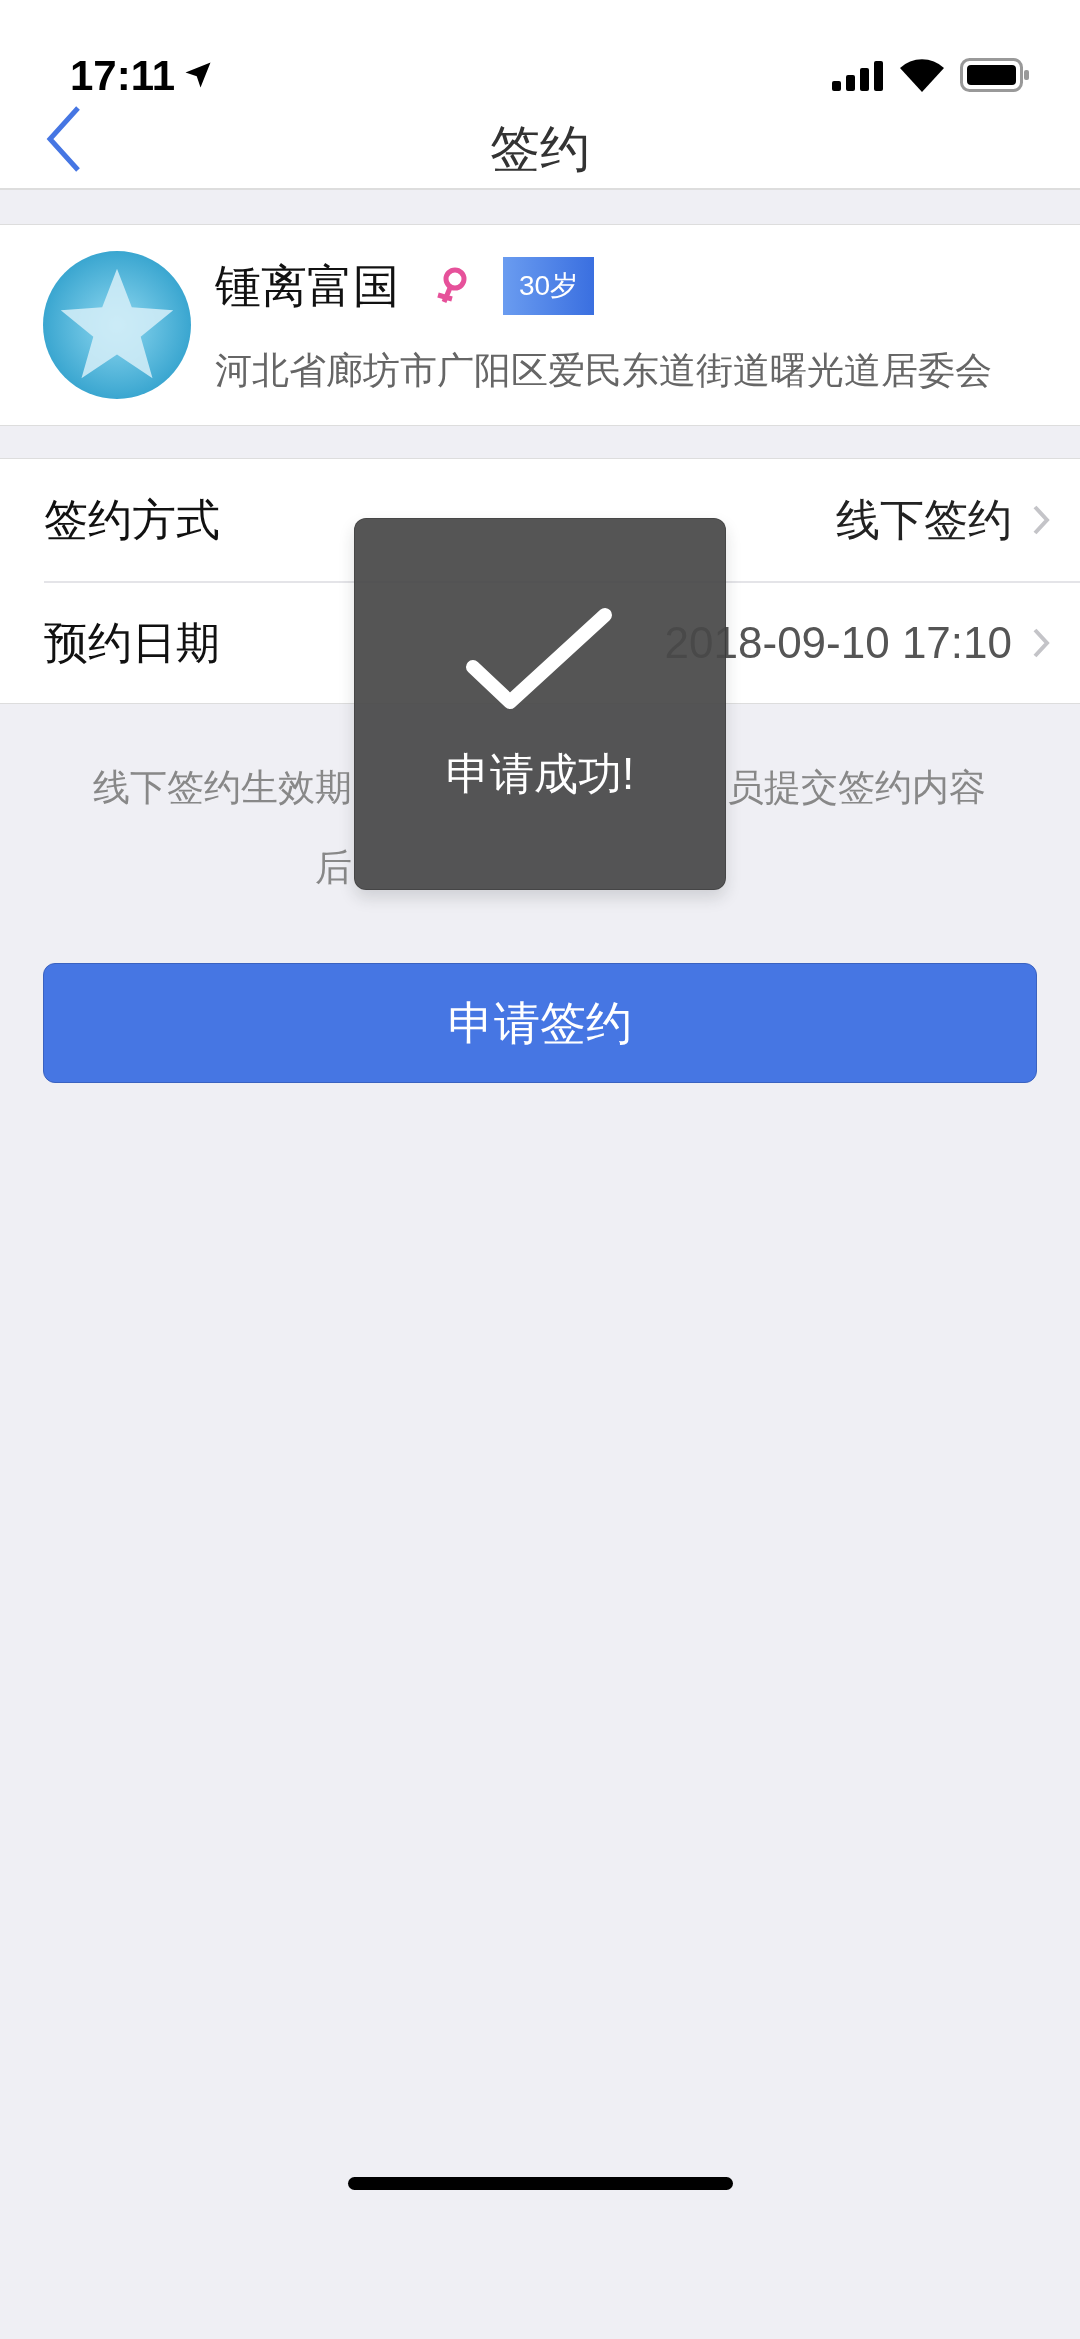 The image size is (1080, 2339). What do you see at coordinates (222, 788) in the screenshot?
I see `note-text: 线下签约生效期` at bounding box center [222, 788].